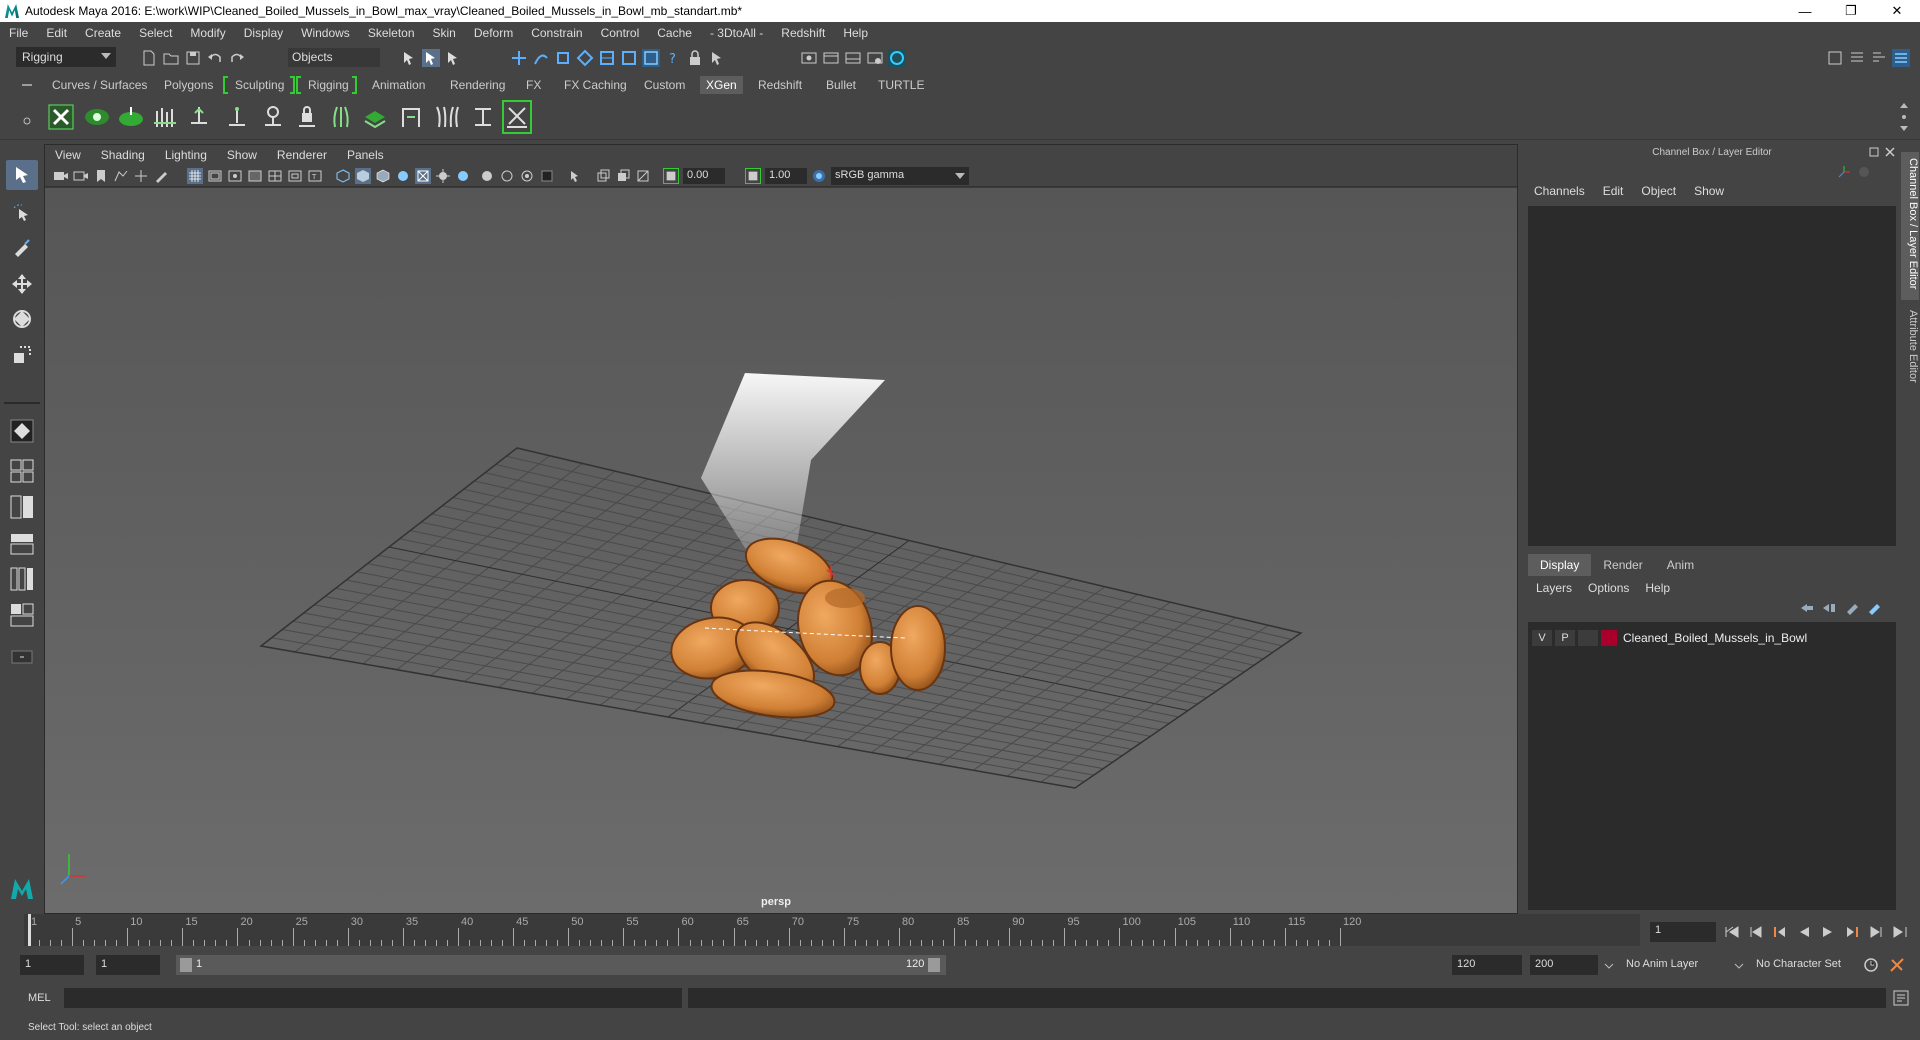  What do you see at coordinates (1807, 965) in the screenshot?
I see `character-set-dropdown: No Character Set` at bounding box center [1807, 965].